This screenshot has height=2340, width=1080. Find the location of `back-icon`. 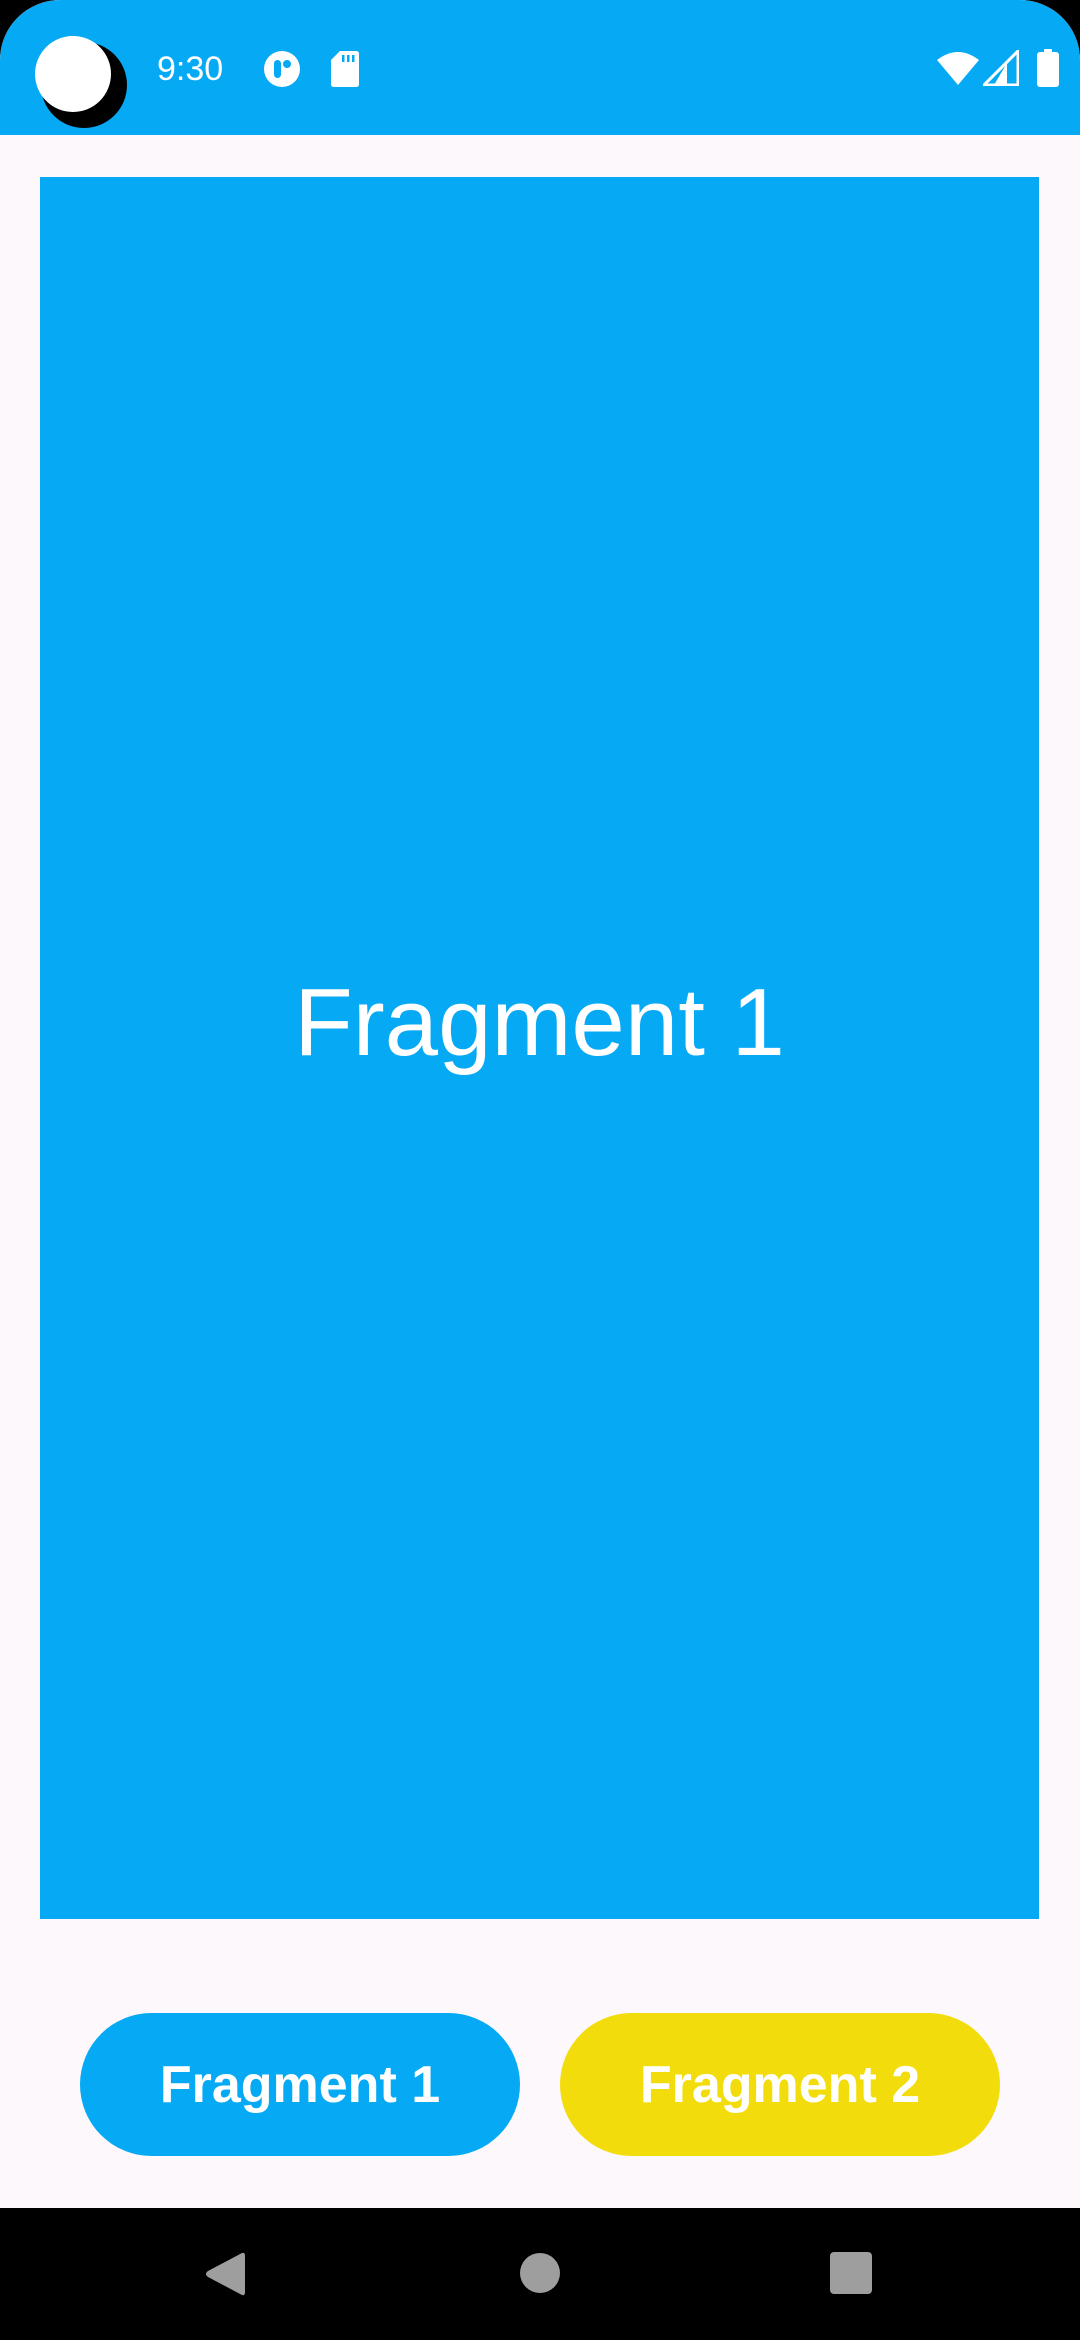

back-icon is located at coordinates (225, 2274).